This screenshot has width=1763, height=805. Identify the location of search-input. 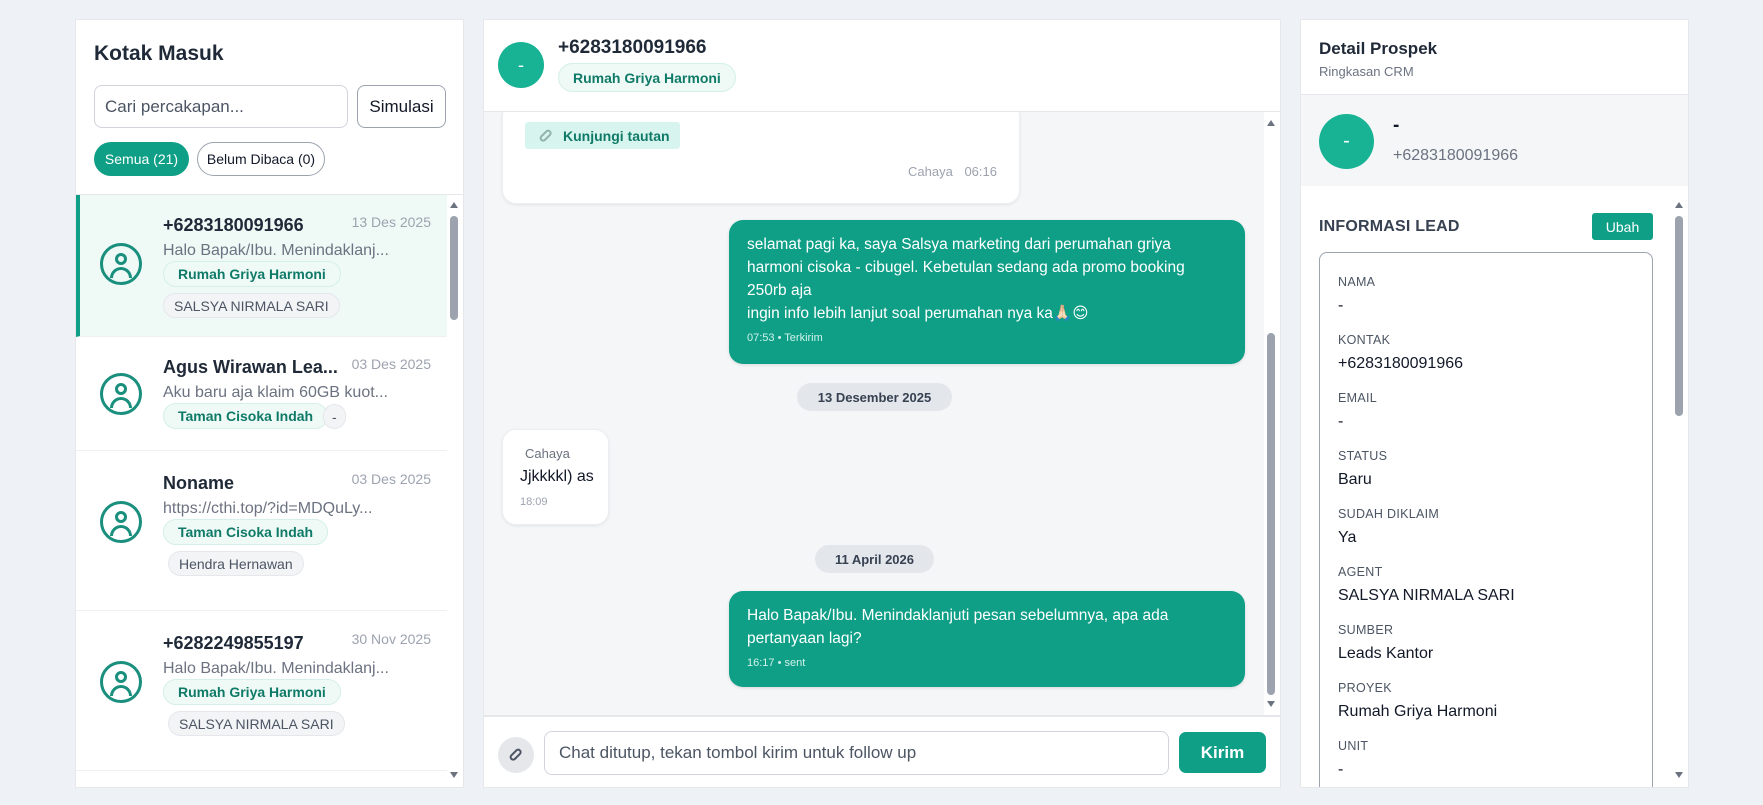
(221, 106).